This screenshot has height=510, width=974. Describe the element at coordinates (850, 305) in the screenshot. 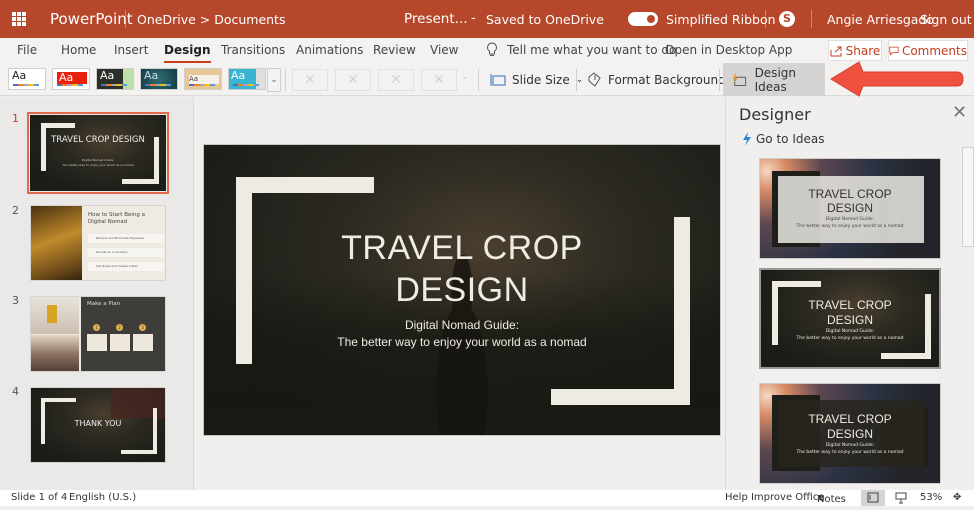

I see `idea-title: TRAVEL CROP` at that location.